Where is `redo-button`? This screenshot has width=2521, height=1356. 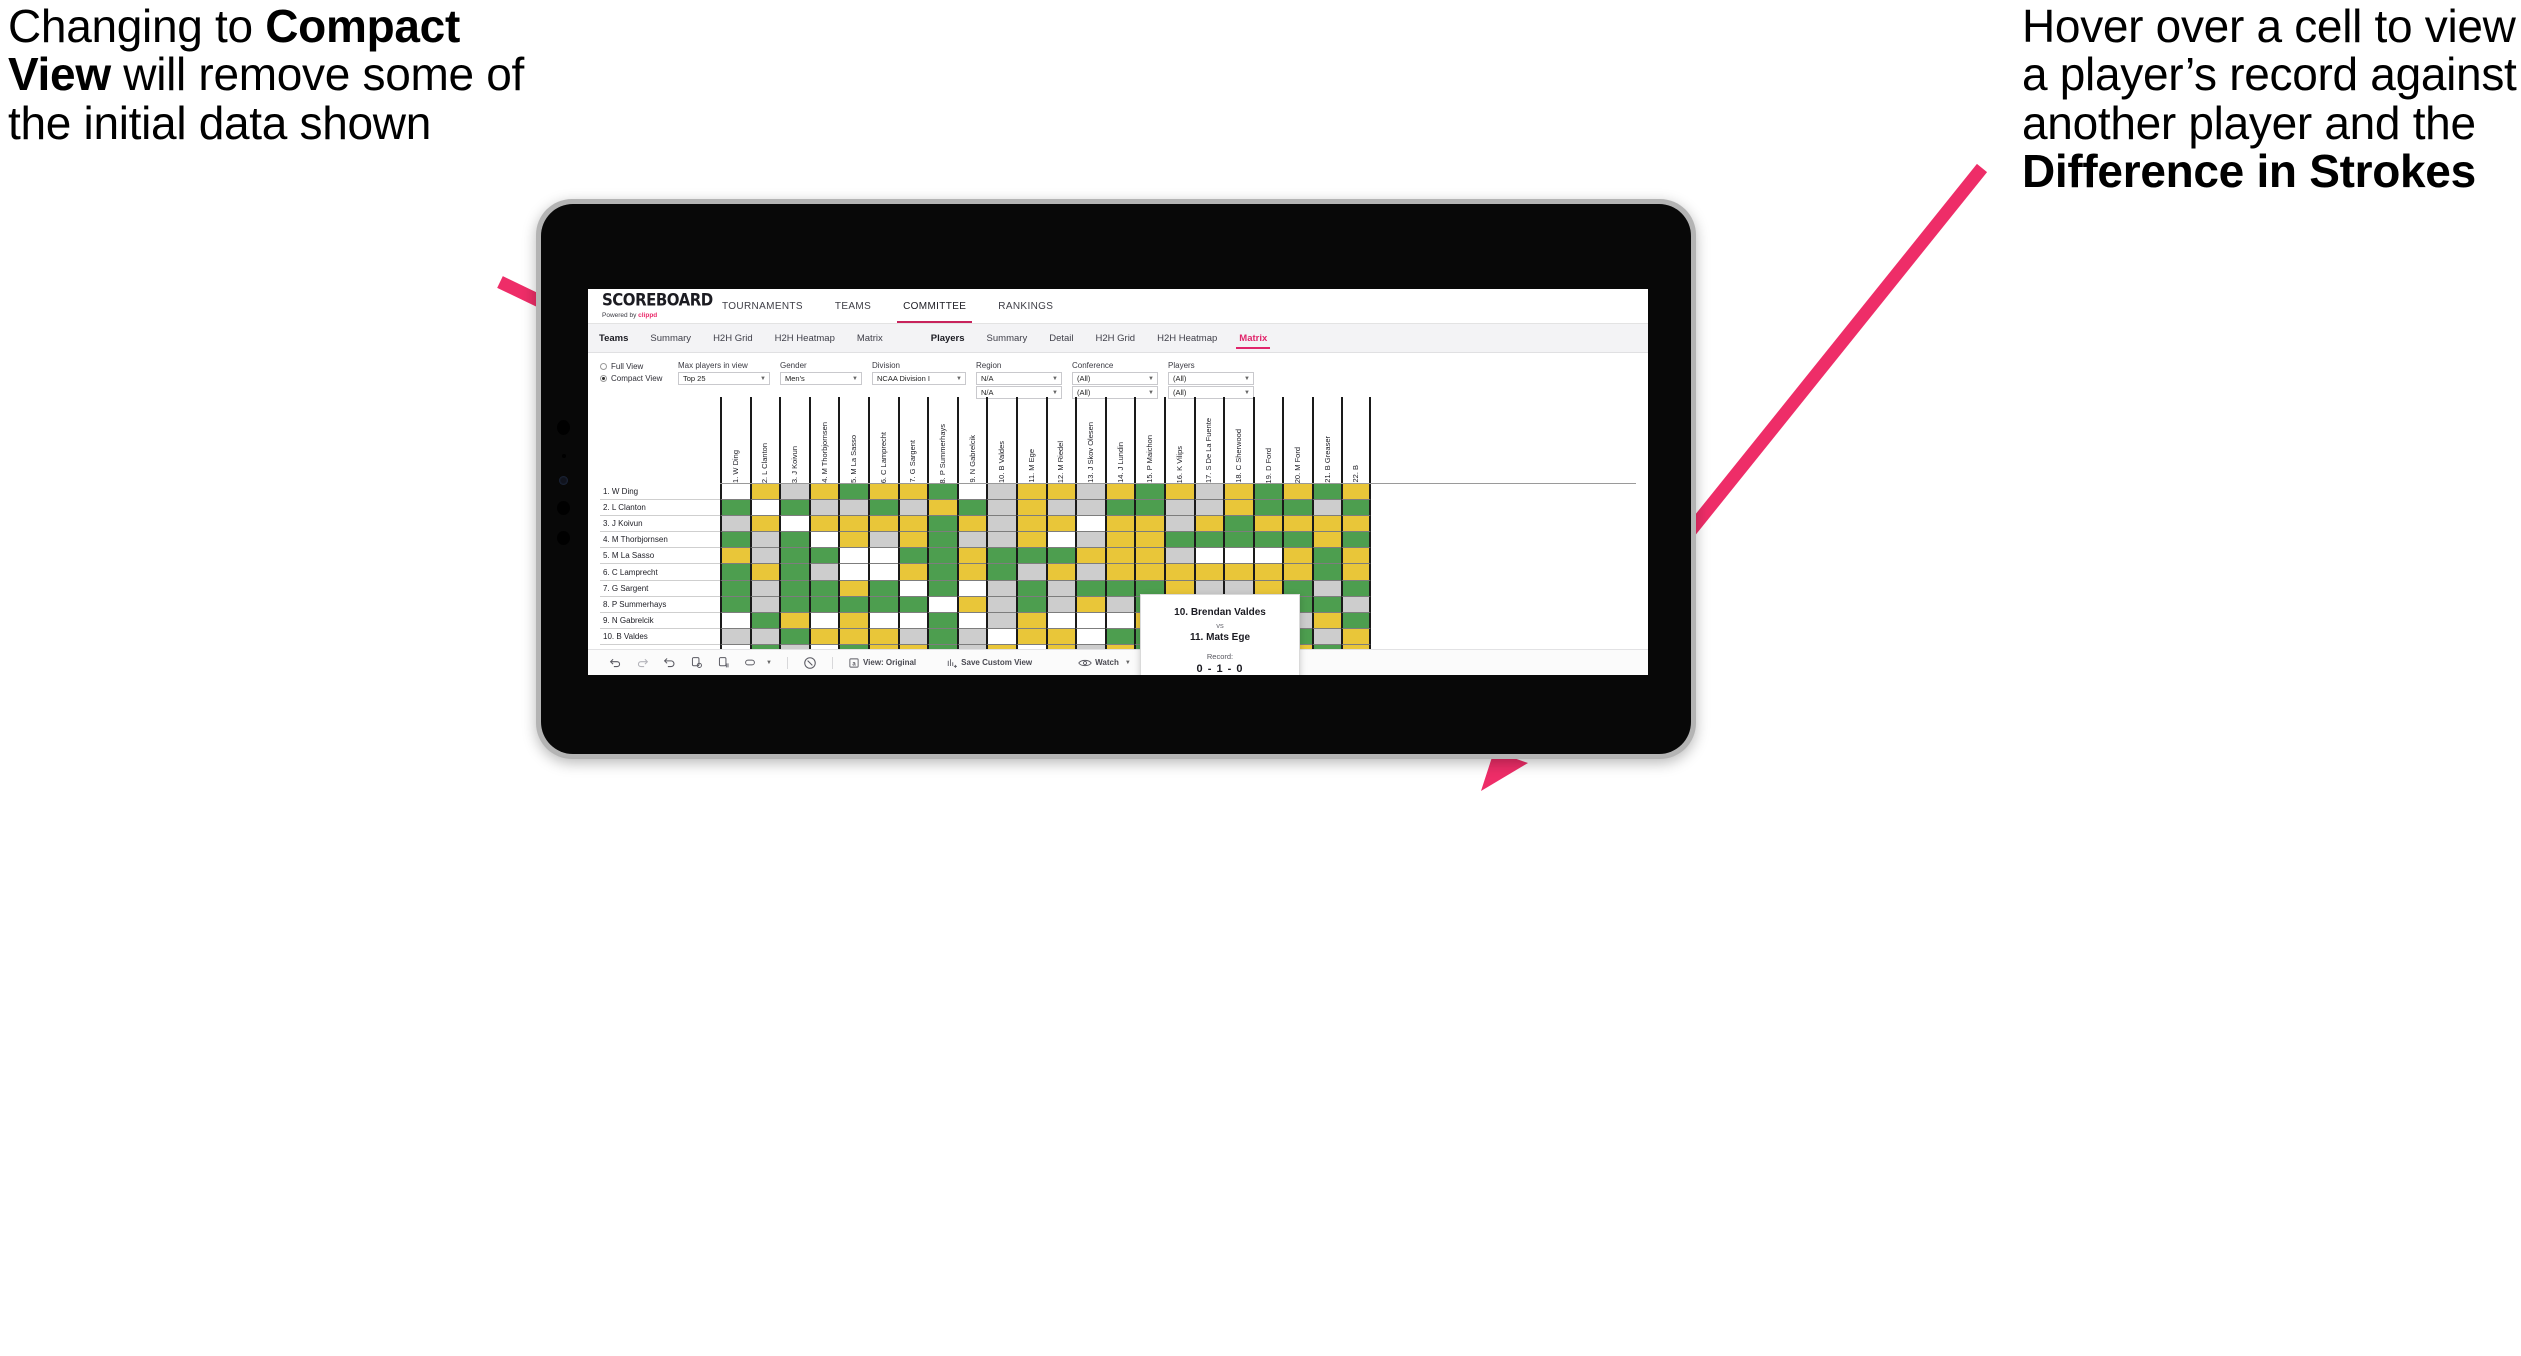
redo-button is located at coordinates (642, 663).